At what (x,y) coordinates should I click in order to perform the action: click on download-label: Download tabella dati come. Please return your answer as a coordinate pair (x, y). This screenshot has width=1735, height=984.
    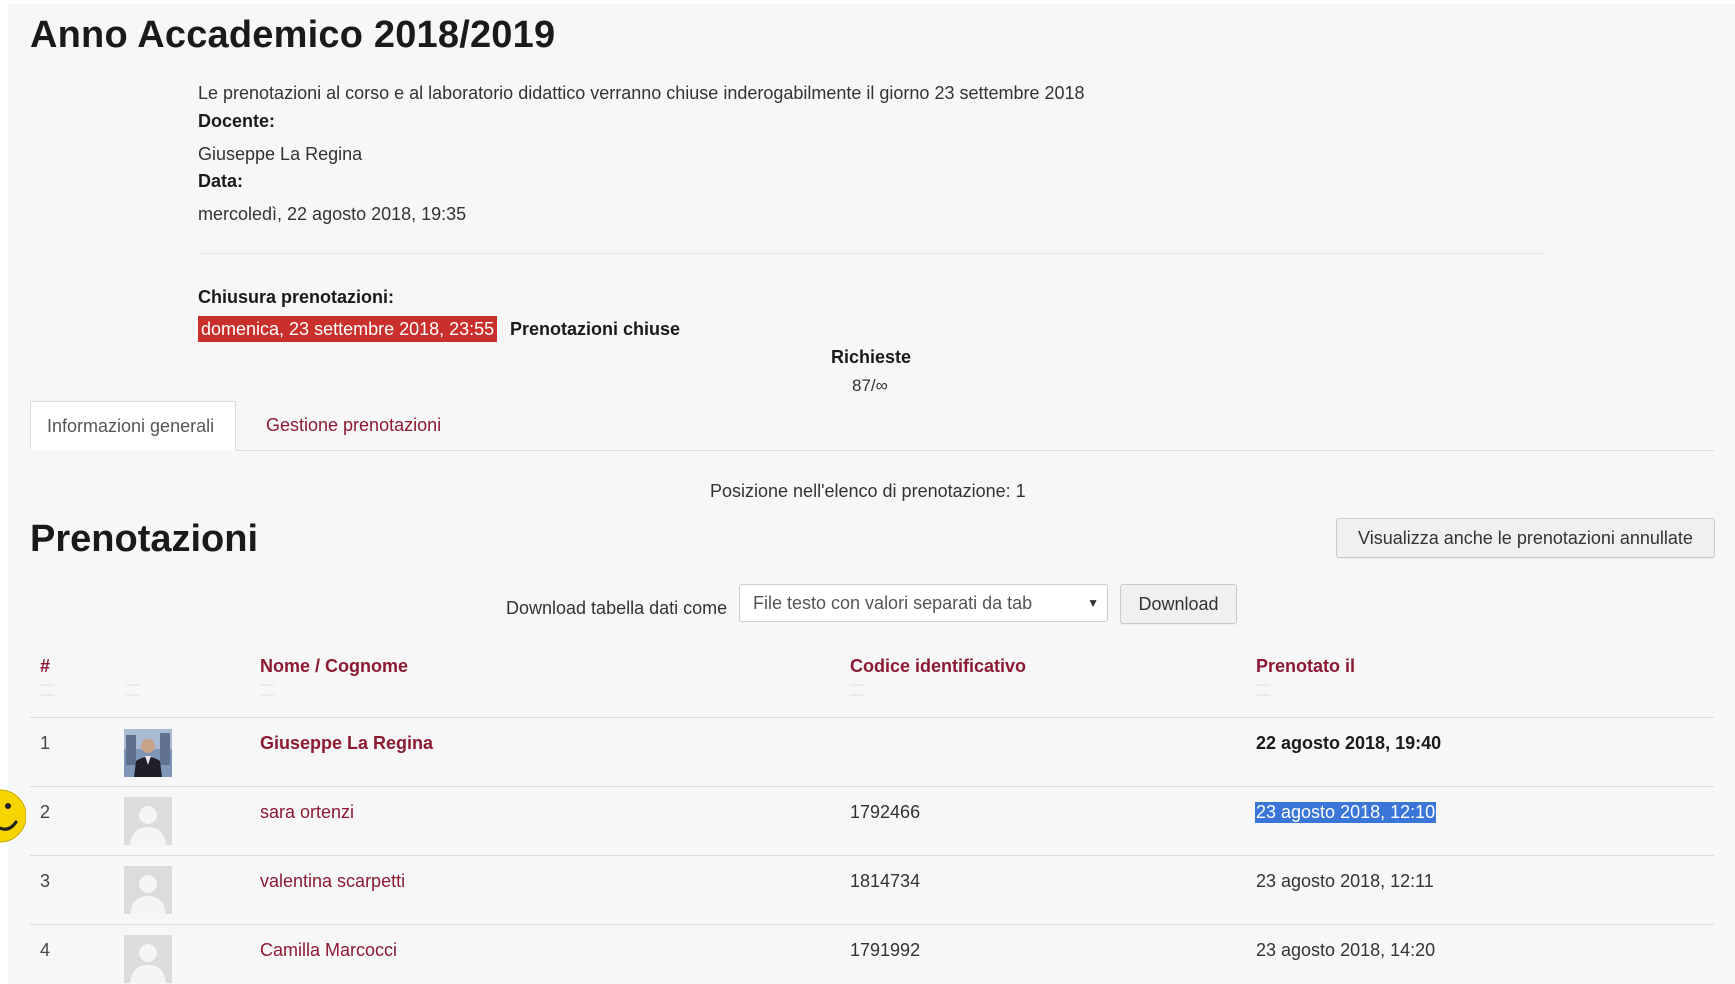
    Looking at the image, I should click on (617, 608).